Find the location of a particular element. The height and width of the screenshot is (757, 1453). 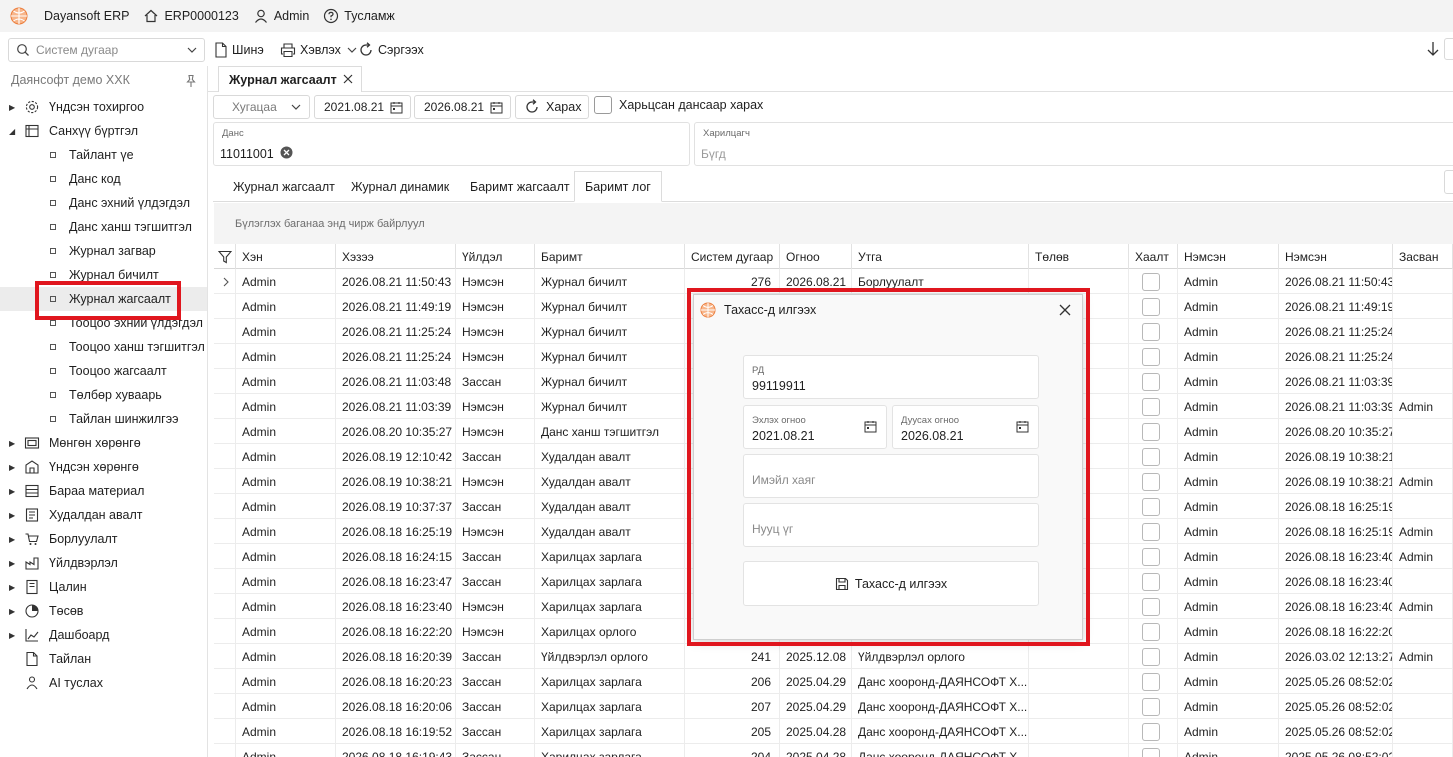

by-account-toggle: Харьцсан дансаар харах is located at coordinates (678, 105).